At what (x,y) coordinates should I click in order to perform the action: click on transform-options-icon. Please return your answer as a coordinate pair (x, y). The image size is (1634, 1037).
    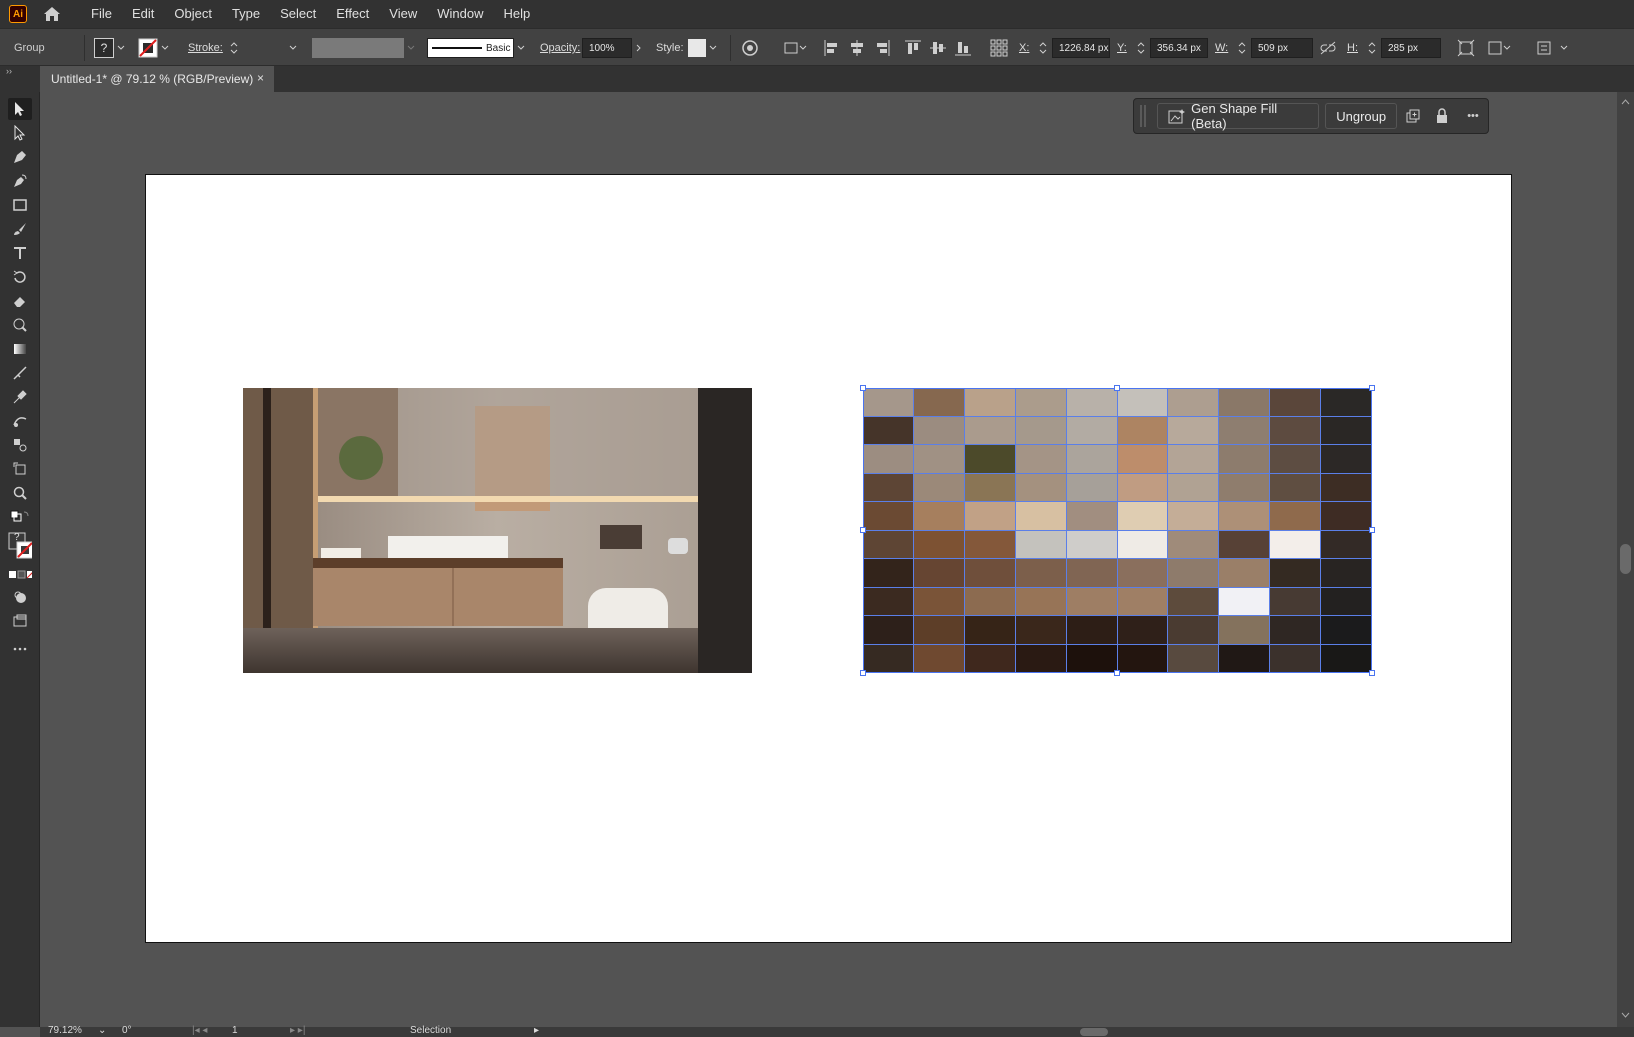
    Looking at the image, I should click on (1501, 48).